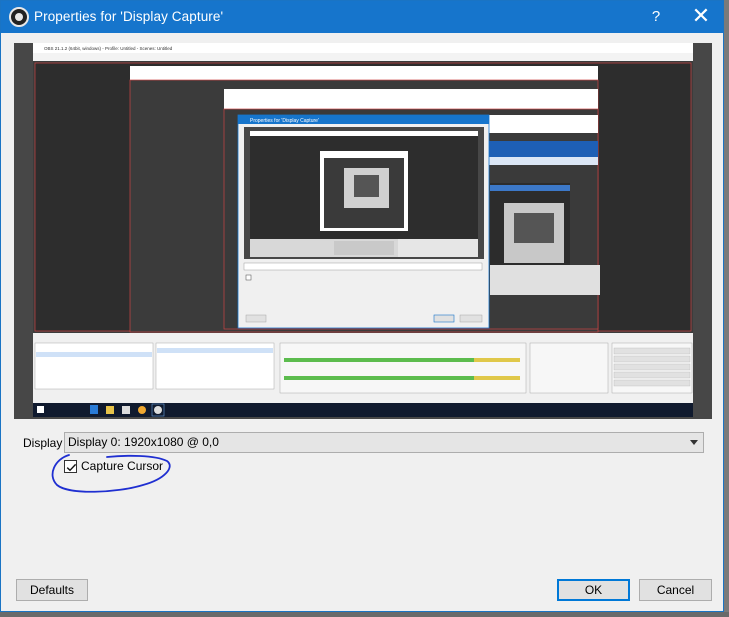 The height and width of the screenshot is (617, 729). Describe the element at coordinates (19, 17) in the screenshot. I see `obs-logo-icon` at that location.